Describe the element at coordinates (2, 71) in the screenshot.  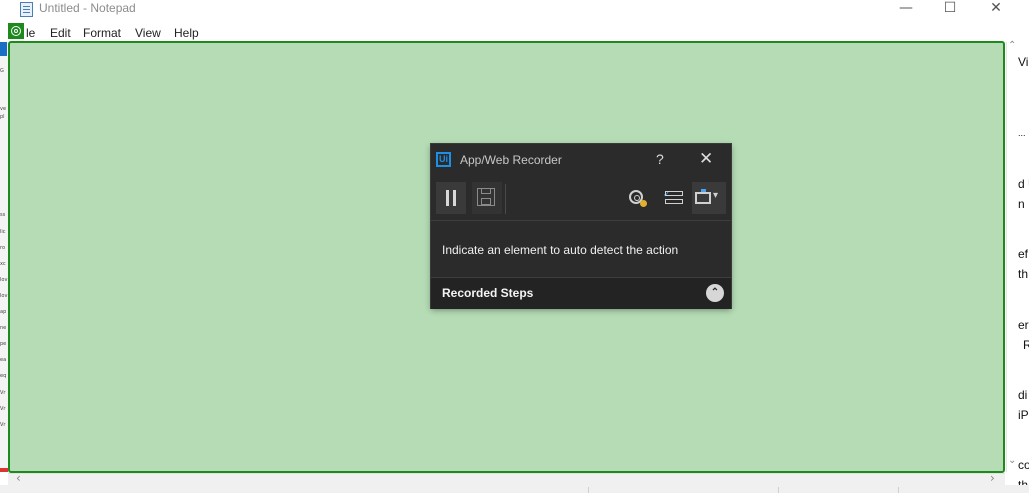
I see `left-fragment: G` at that location.